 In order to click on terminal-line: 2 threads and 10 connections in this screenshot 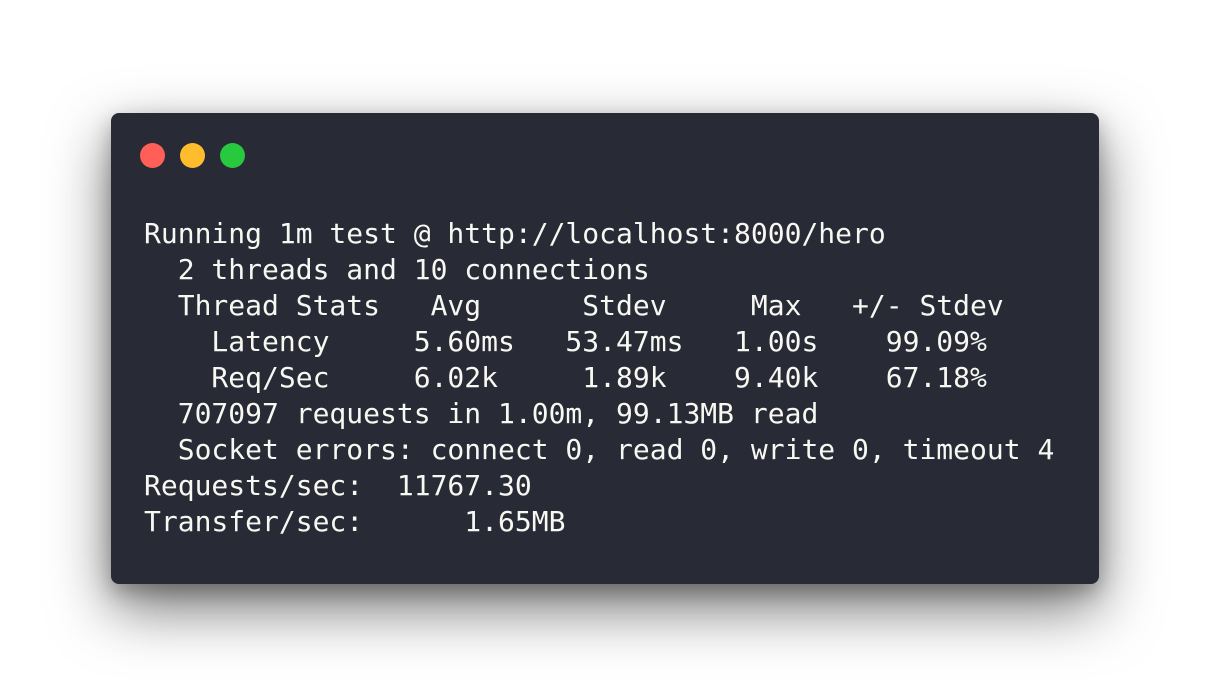, I will do `click(397, 269)`.